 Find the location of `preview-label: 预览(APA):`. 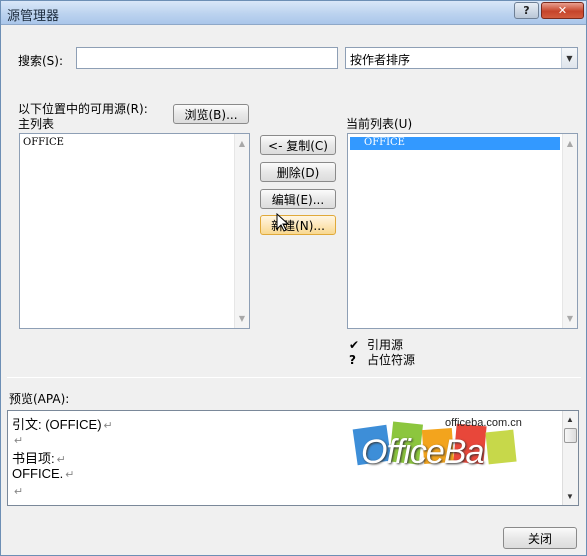

preview-label: 预览(APA): is located at coordinates (39, 399).